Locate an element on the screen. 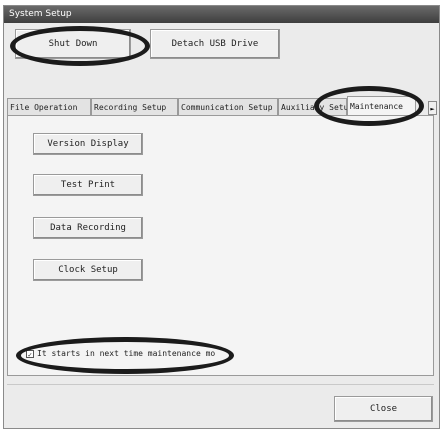 This screenshot has height=436, width=444. highlight-oval-maintenance-checkbox is located at coordinates (125, 355).